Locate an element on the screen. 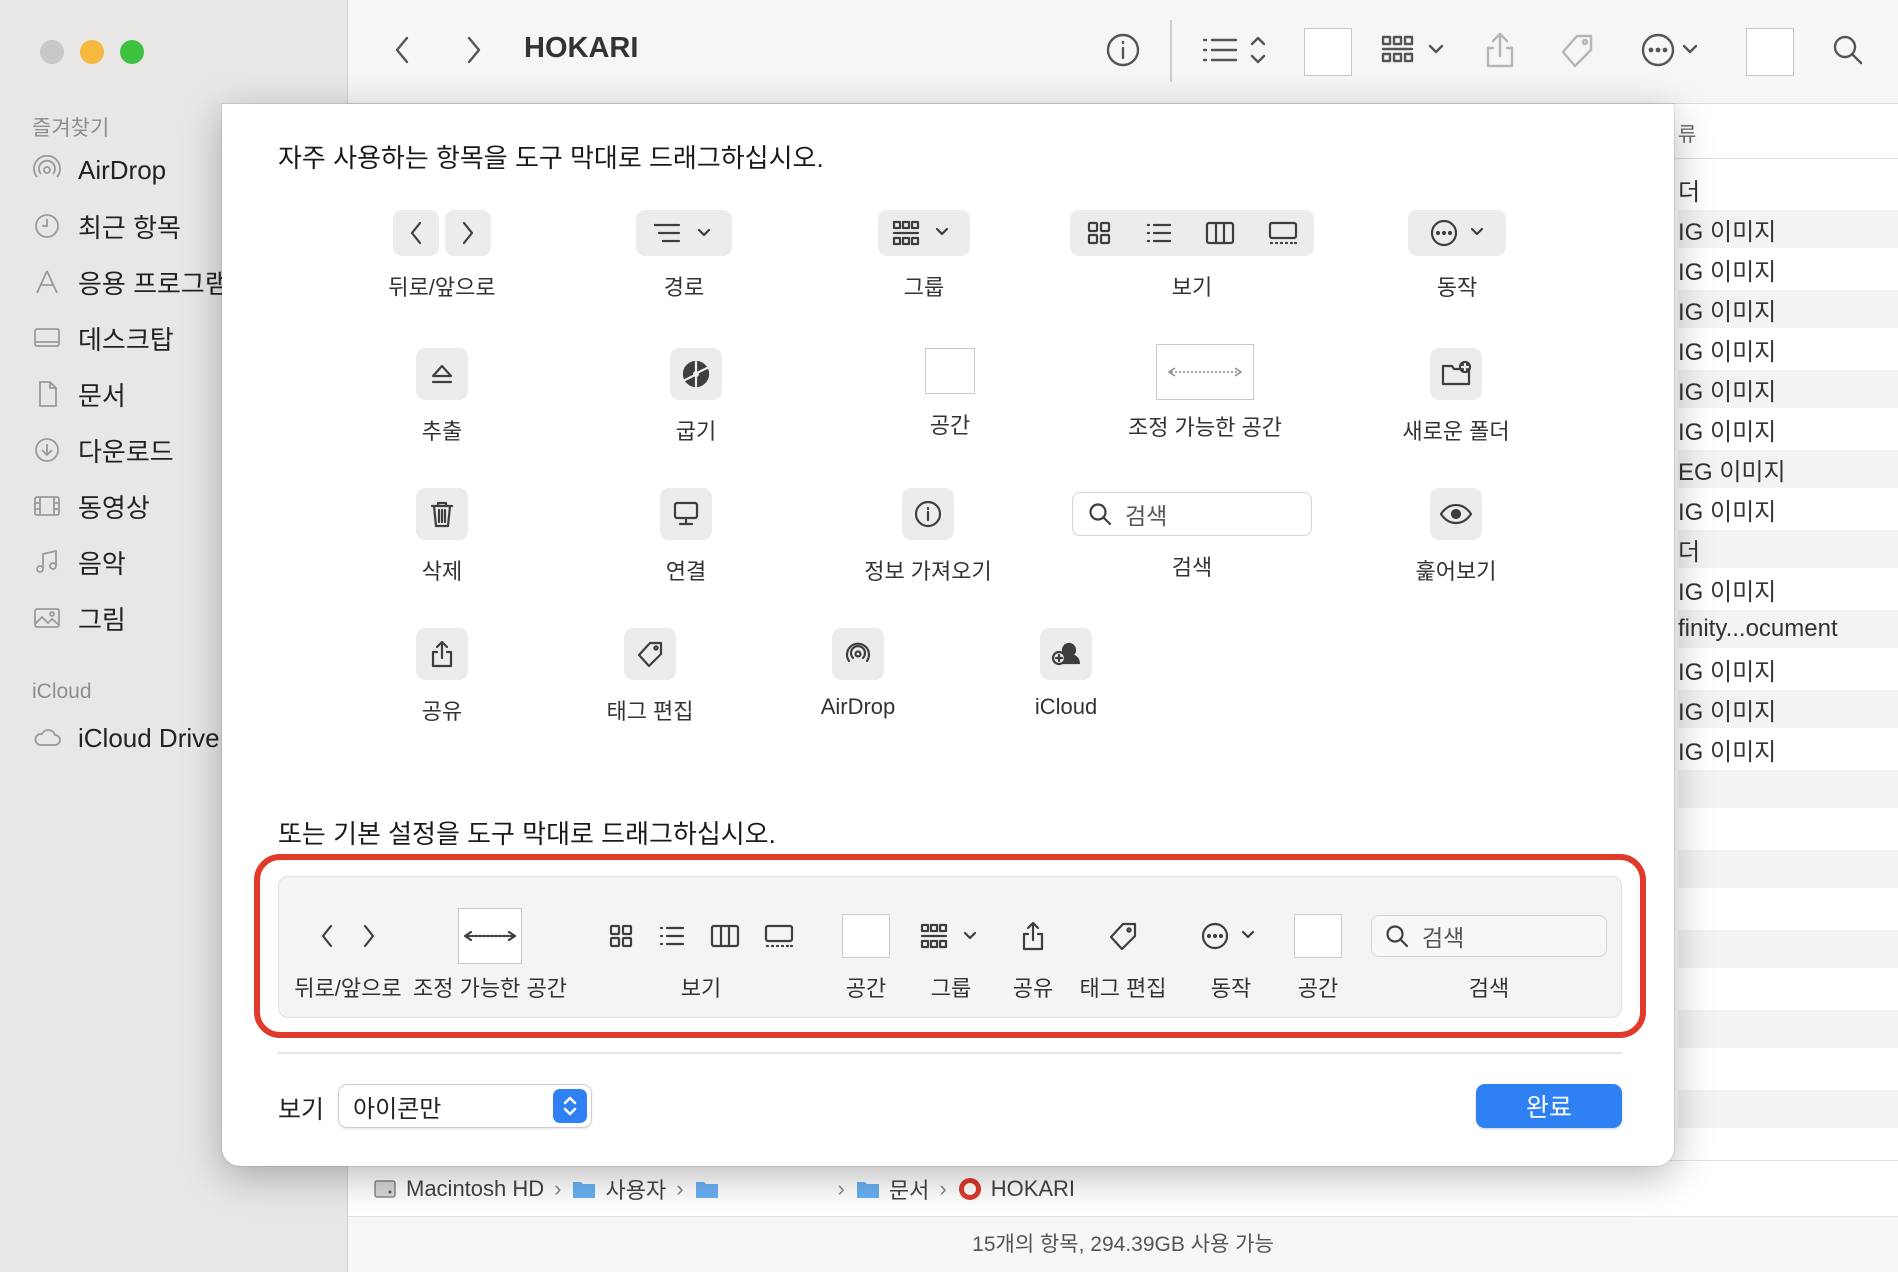 The height and width of the screenshot is (1272, 1898). path-segment: Macintosh HD is located at coordinates (475, 1189).